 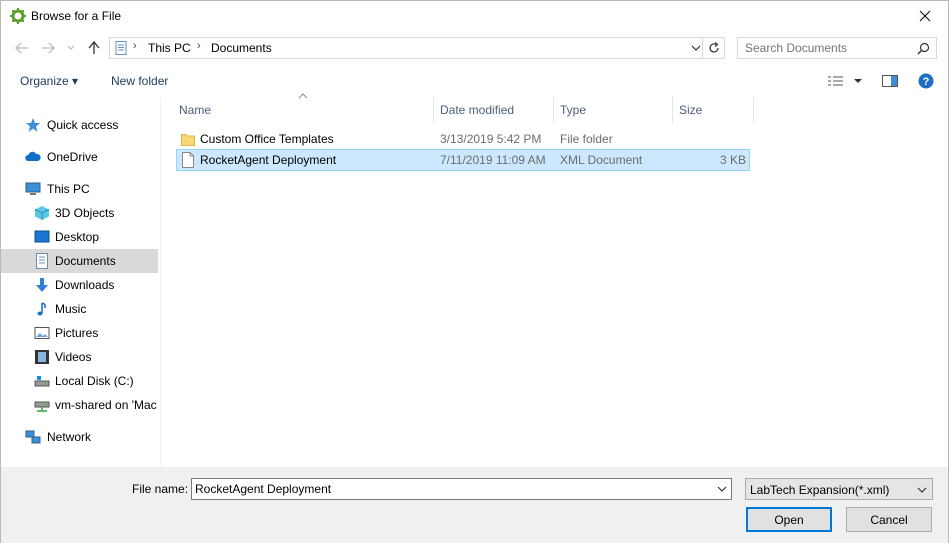 I want to click on star-icon, so click(x=33, y=125).